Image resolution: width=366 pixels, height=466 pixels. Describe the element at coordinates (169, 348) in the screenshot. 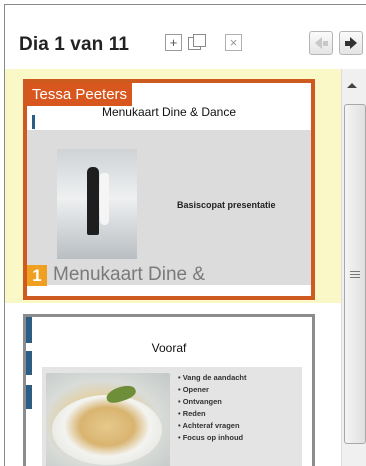

I see `slide-title: Vooraf` at that location.